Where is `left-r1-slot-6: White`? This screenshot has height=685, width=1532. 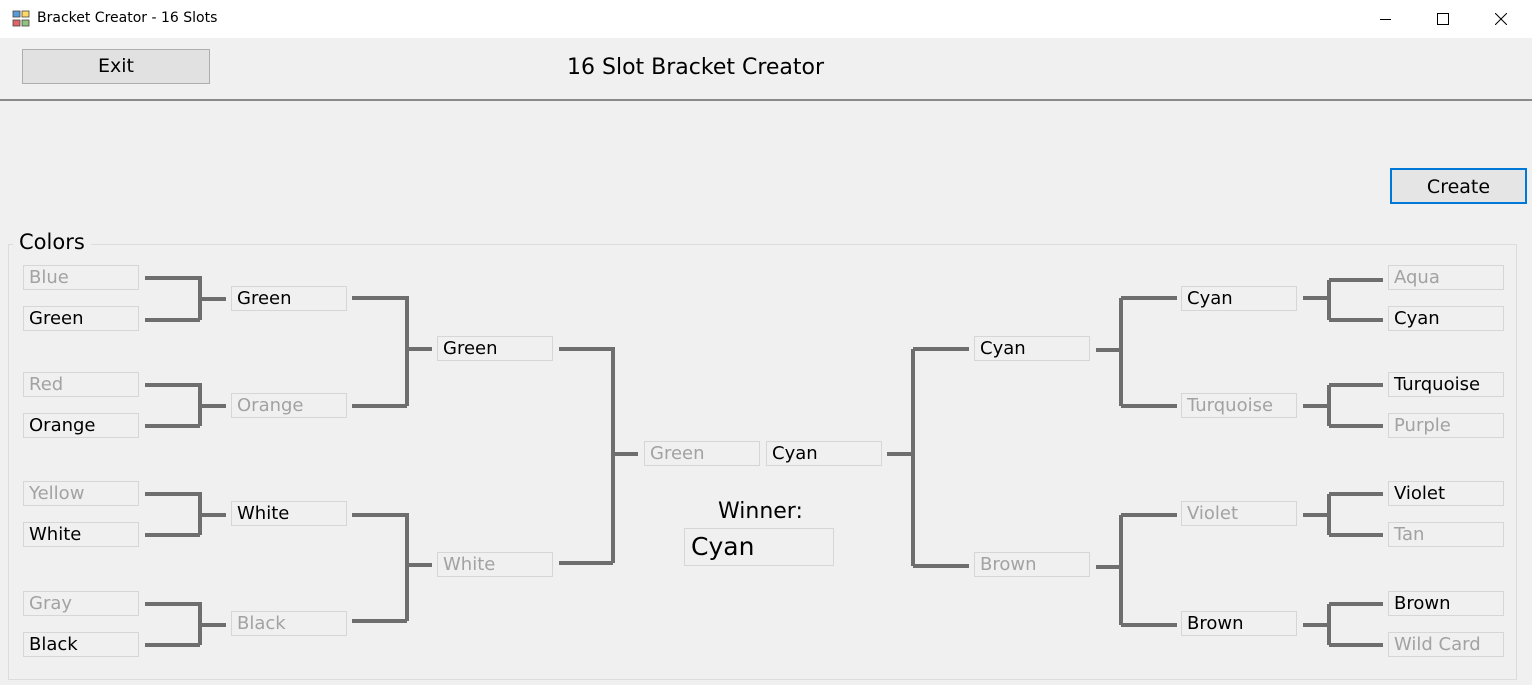 left-r1-slot-6: White is located at coordinates (81, 534).